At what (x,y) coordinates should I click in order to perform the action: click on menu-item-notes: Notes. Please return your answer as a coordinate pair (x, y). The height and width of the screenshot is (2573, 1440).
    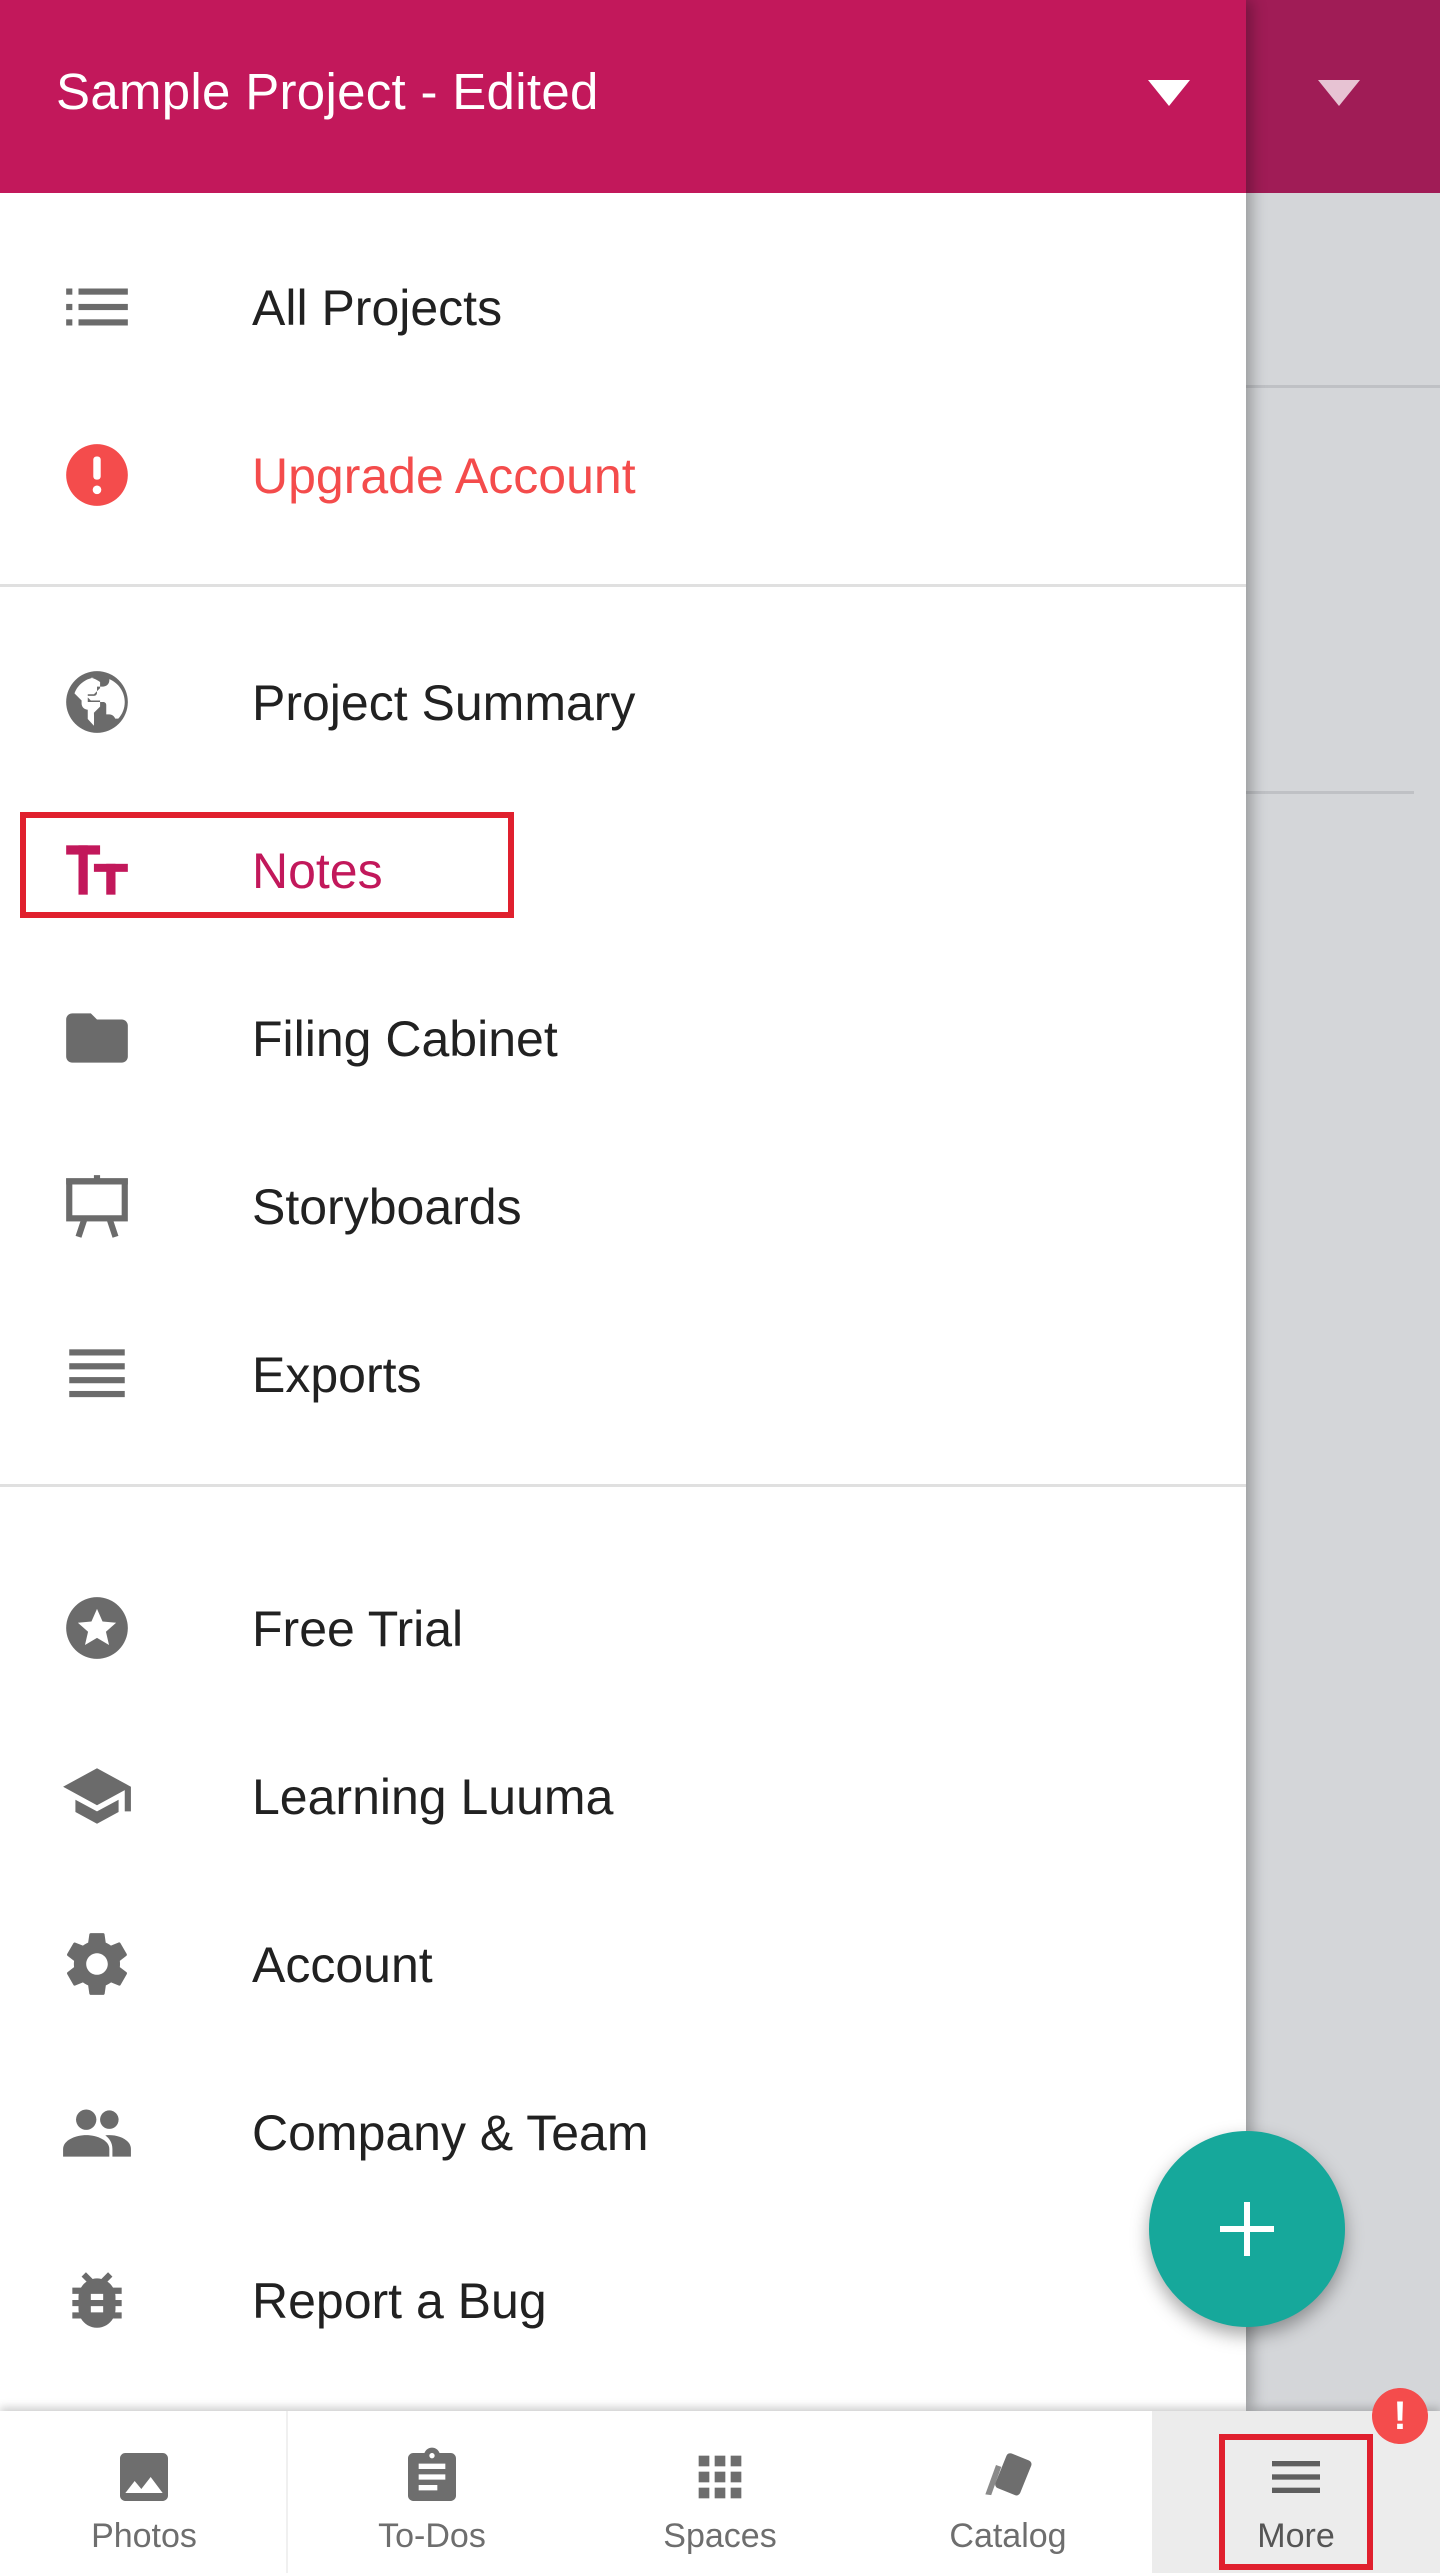
    Looking at the image, I should click on (623, 868).